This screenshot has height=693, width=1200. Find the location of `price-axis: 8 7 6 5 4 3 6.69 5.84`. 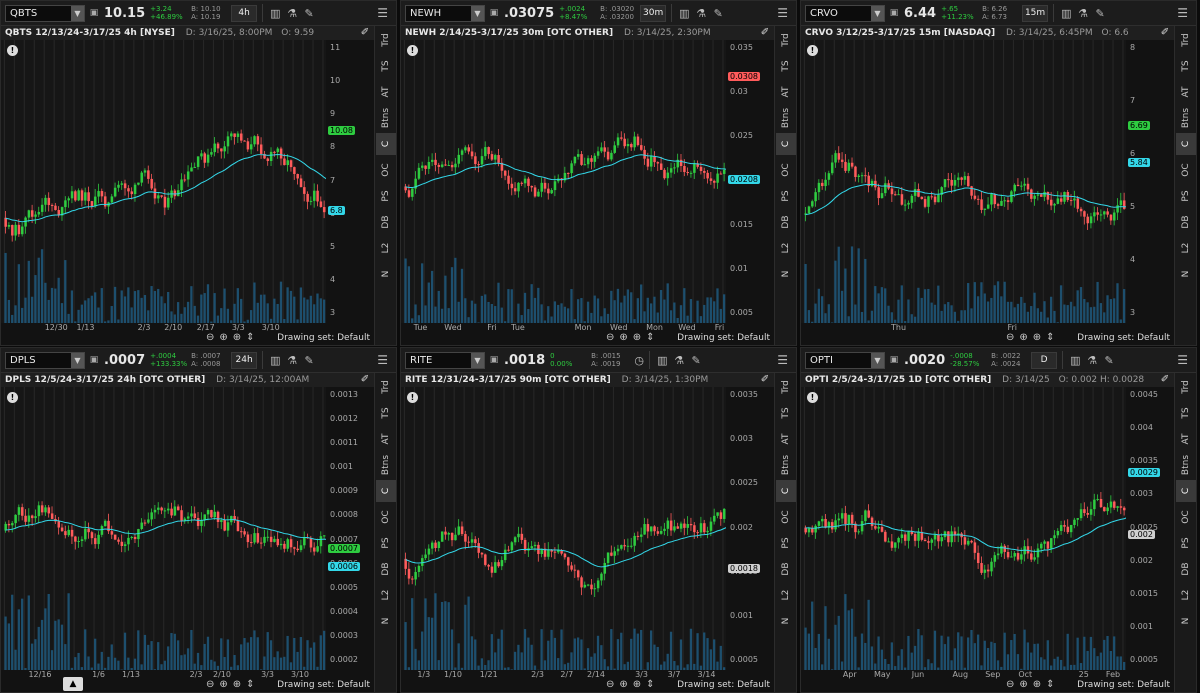

price-axis: 8 7 6 5 4 3 6.69 5.84 is located at coordinates (1150, 181).